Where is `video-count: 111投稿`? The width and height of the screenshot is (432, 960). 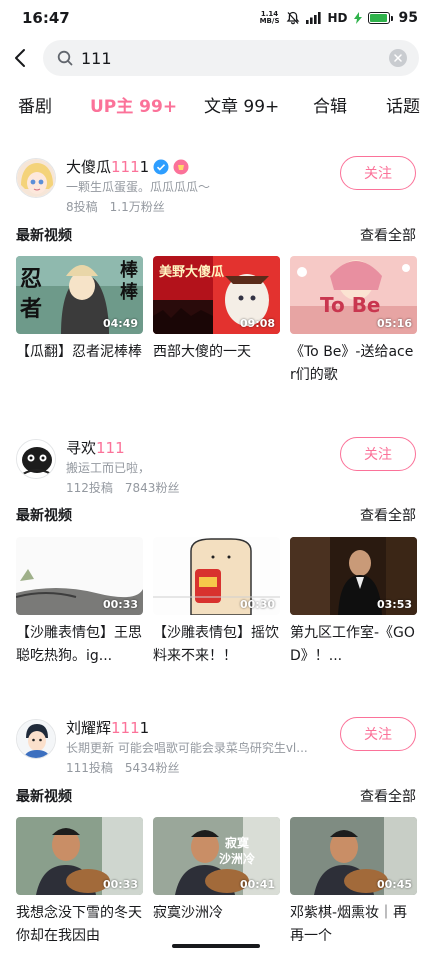
video-count: 111投稿 is located at coordinates (89, 768).